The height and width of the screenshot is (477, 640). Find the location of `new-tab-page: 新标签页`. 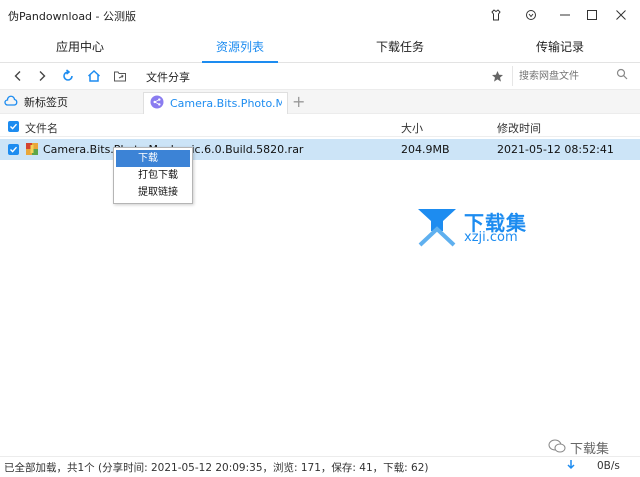

new-tab-page: 新标签页 is located at coordinates (36, 102).